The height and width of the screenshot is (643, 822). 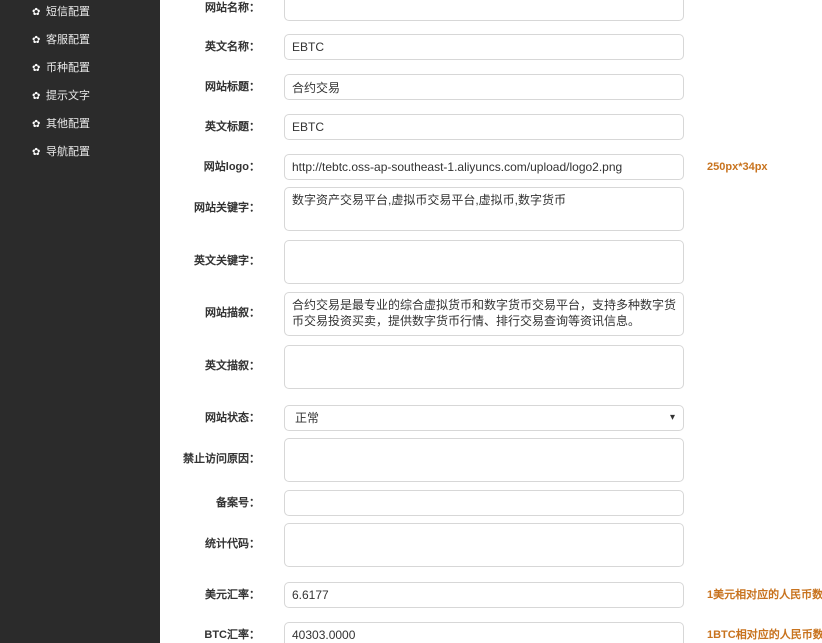 What do you see at coordinates (68, 40) in the screenshot?
I see `sidebar-item-label: 客服配置` at bounding box center [68, 40].